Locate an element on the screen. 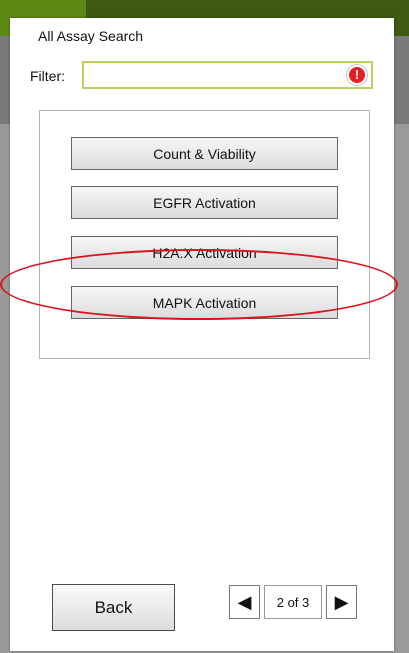 Image resolution: width=409 pixels, height=653 pixels. warning-icon: ! is located at coordinates (357, 75).